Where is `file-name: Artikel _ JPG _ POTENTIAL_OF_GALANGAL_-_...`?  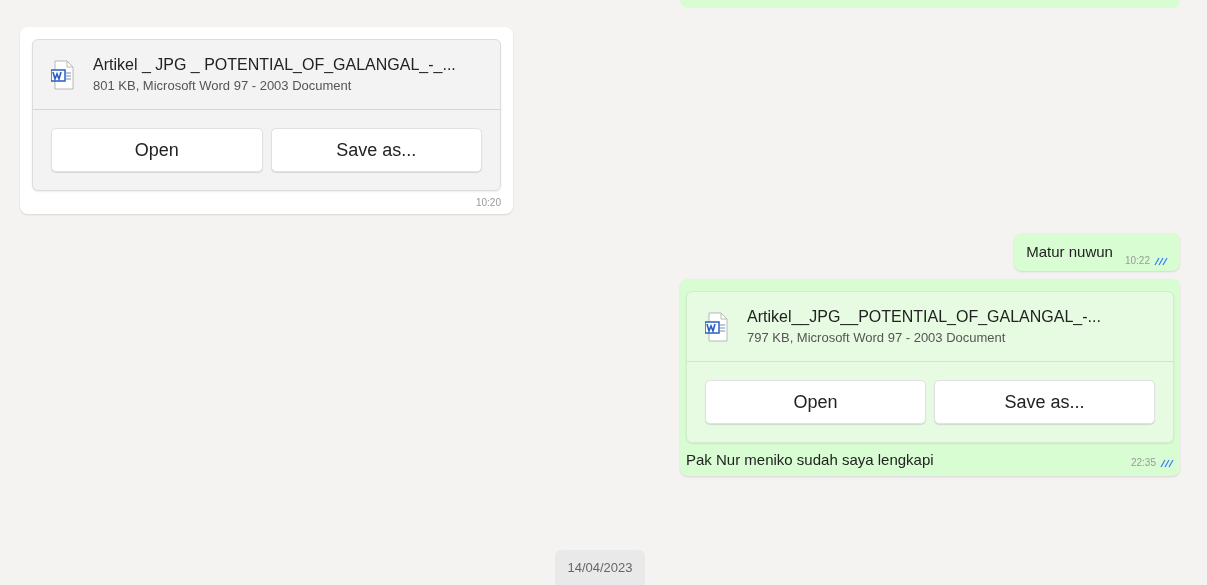 file-name: Artikel _ JPG _ POTENTIAL_OF_GALANGAL_-_... is located at coordinates (274, 65).